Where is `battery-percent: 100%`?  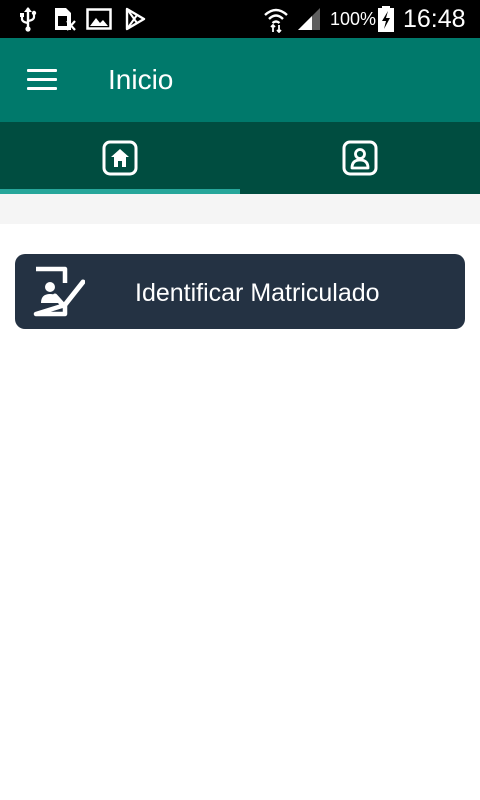
battery-percent: 100% is located at coordinates (353, 19).